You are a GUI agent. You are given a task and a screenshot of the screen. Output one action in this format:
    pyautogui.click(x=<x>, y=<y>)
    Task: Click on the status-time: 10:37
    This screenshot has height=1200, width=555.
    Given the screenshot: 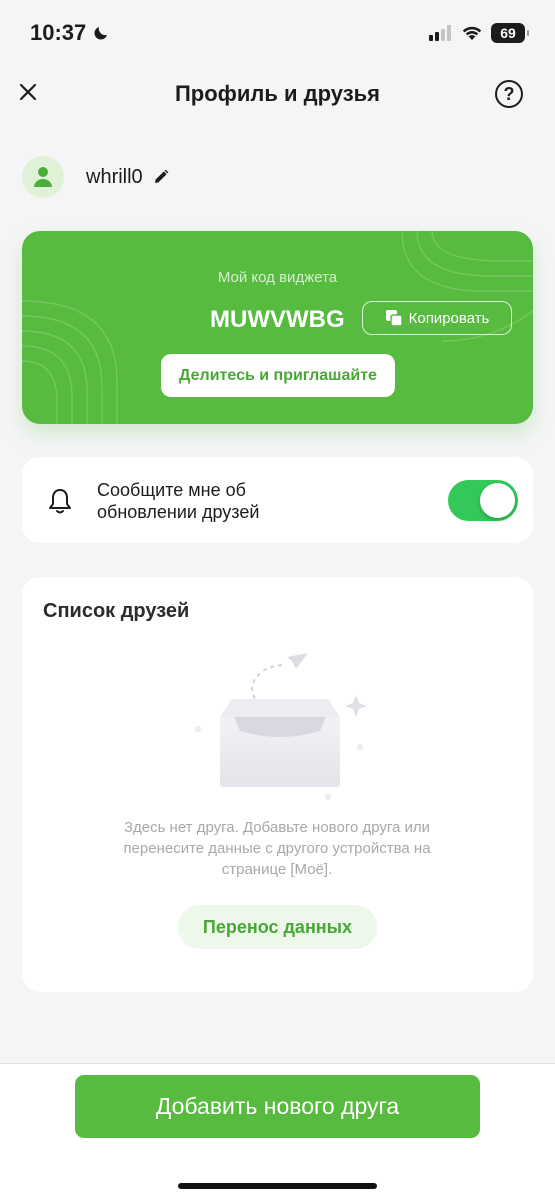 What is the action you would take?
    pyautogui.click(x=70, y=33)
    